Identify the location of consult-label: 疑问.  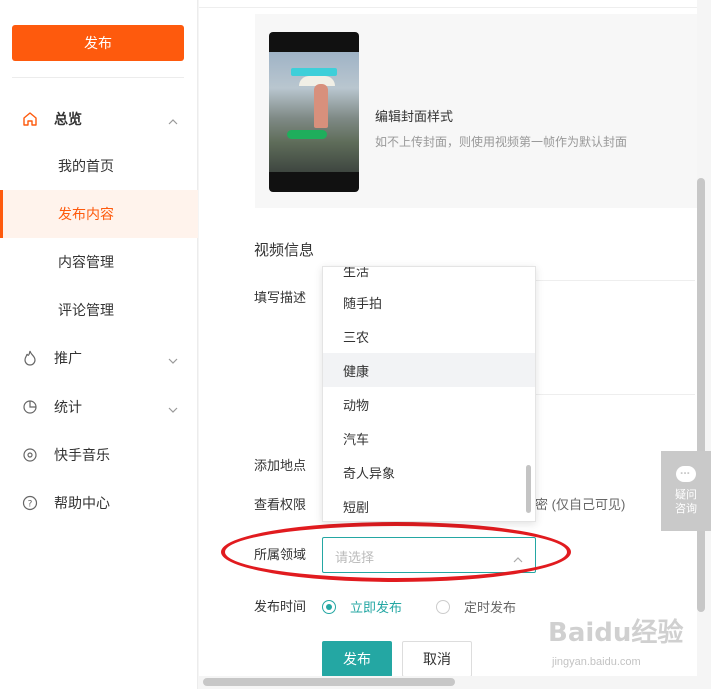
(686, 495).